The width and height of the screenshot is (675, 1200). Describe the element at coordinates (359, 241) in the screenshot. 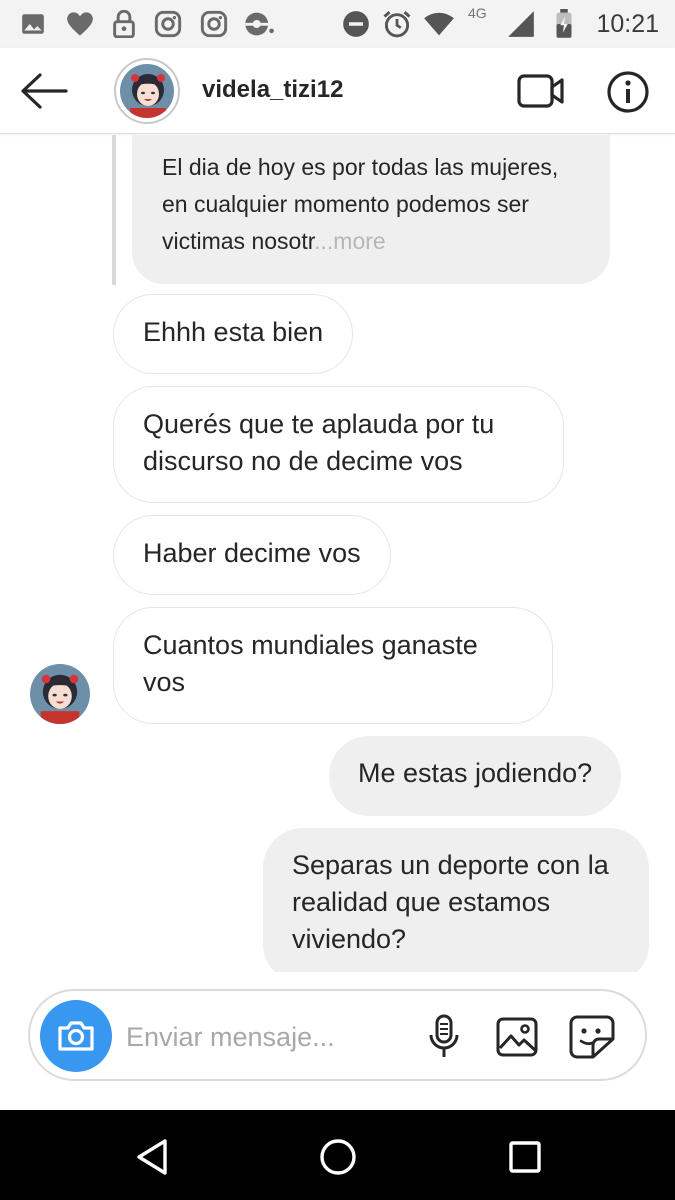

I see `more-link: more` at that location.